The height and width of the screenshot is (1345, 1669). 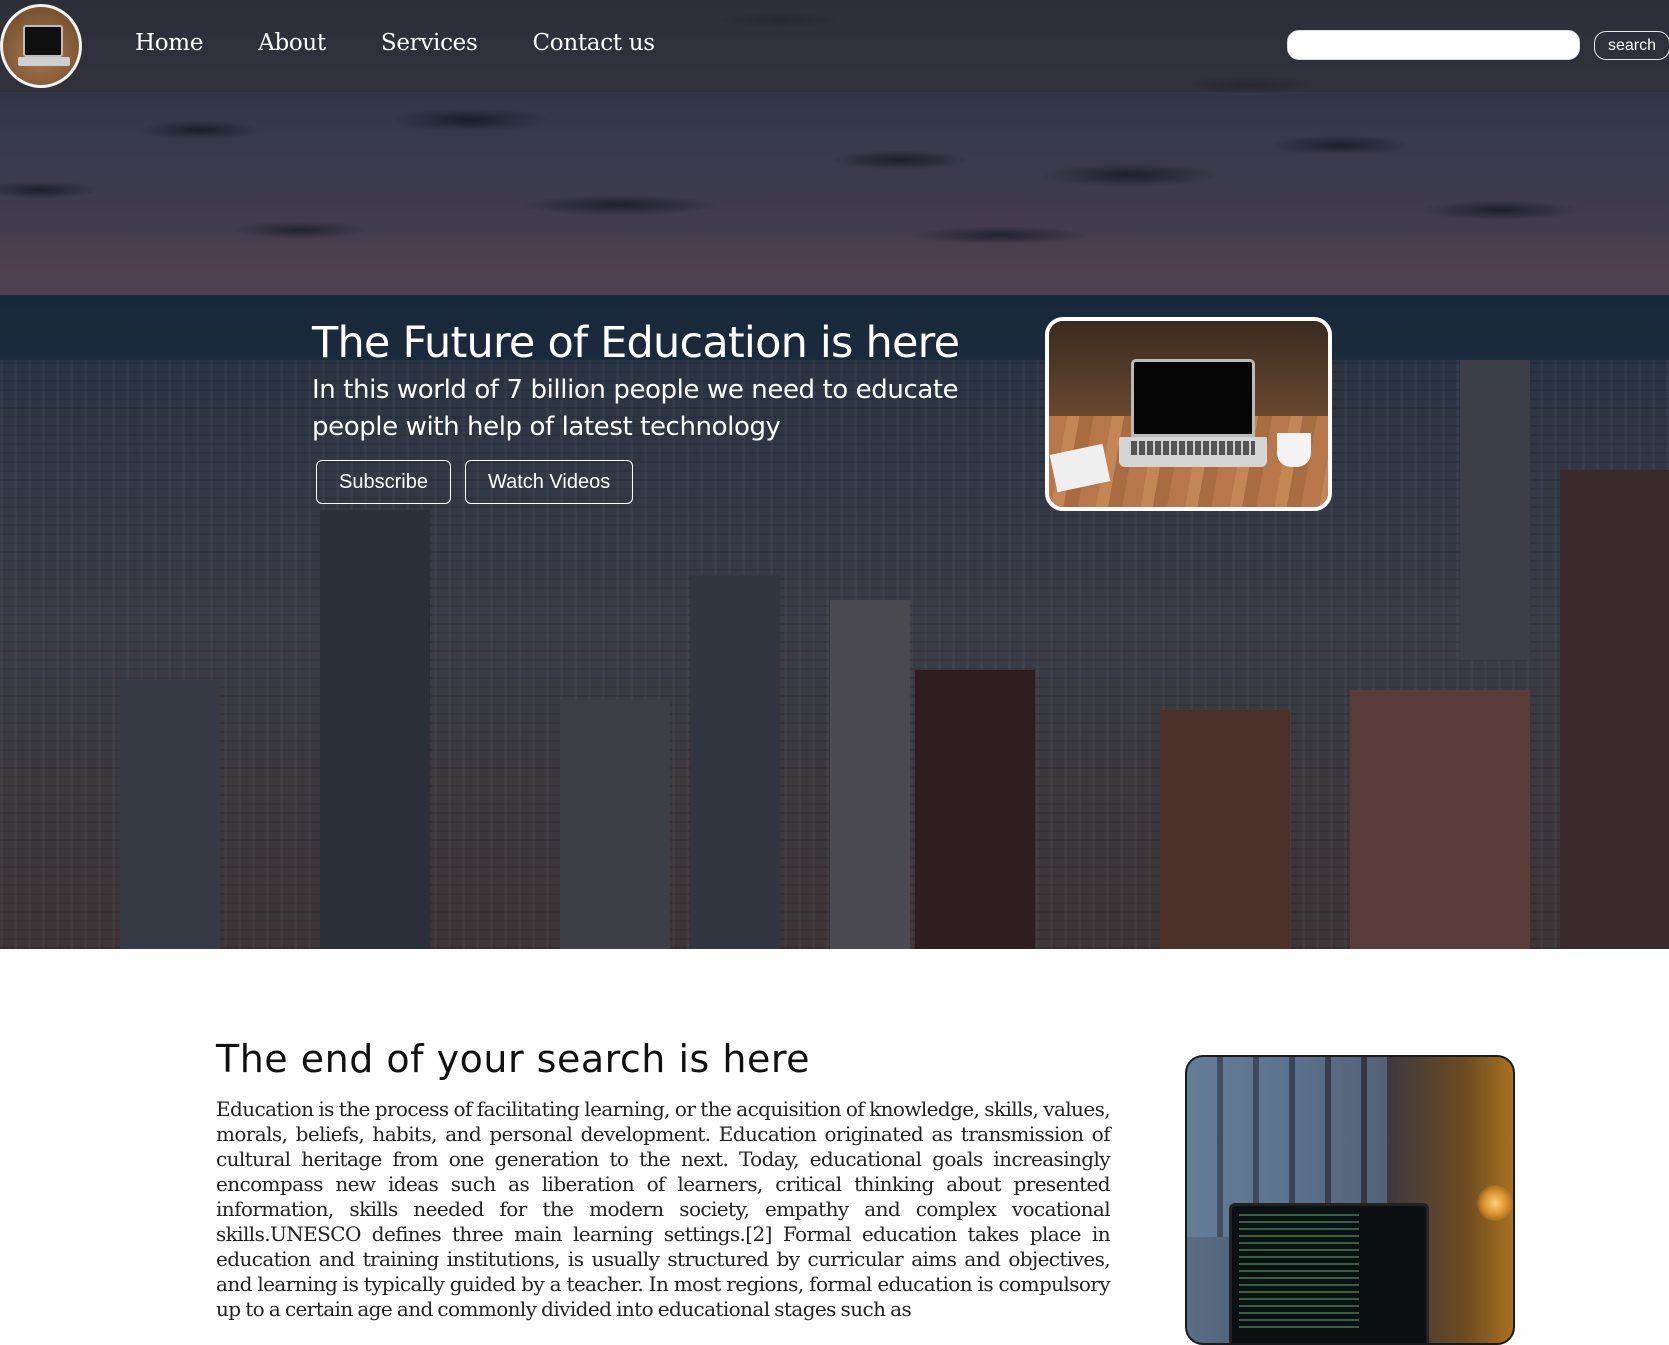 What do you see at coordinates (1433, 45) in the screenshot?
I see `search-input` at bounding box center [1433, 45].